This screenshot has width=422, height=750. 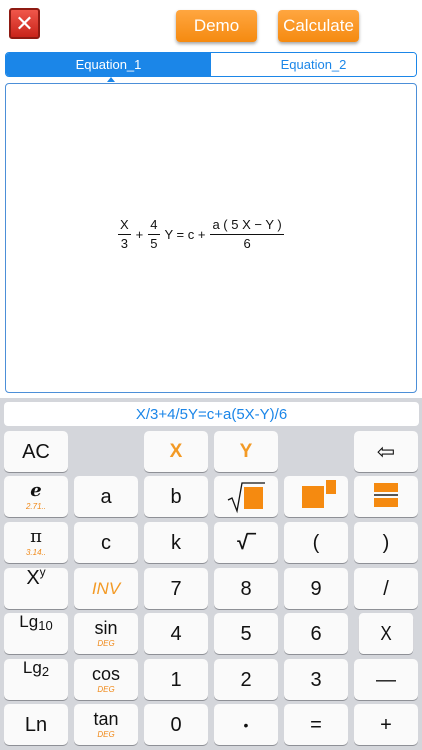 I want to click on right-paren-key: ), so click(x=386, y=542).